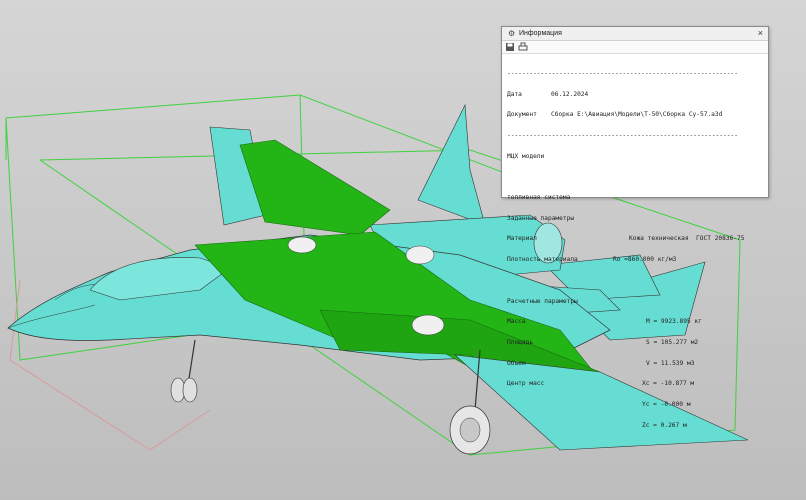 Image resolution: width=806 pixels, height=500 pixels. I want to click on info-window-title: Информация, so click(540, 33).